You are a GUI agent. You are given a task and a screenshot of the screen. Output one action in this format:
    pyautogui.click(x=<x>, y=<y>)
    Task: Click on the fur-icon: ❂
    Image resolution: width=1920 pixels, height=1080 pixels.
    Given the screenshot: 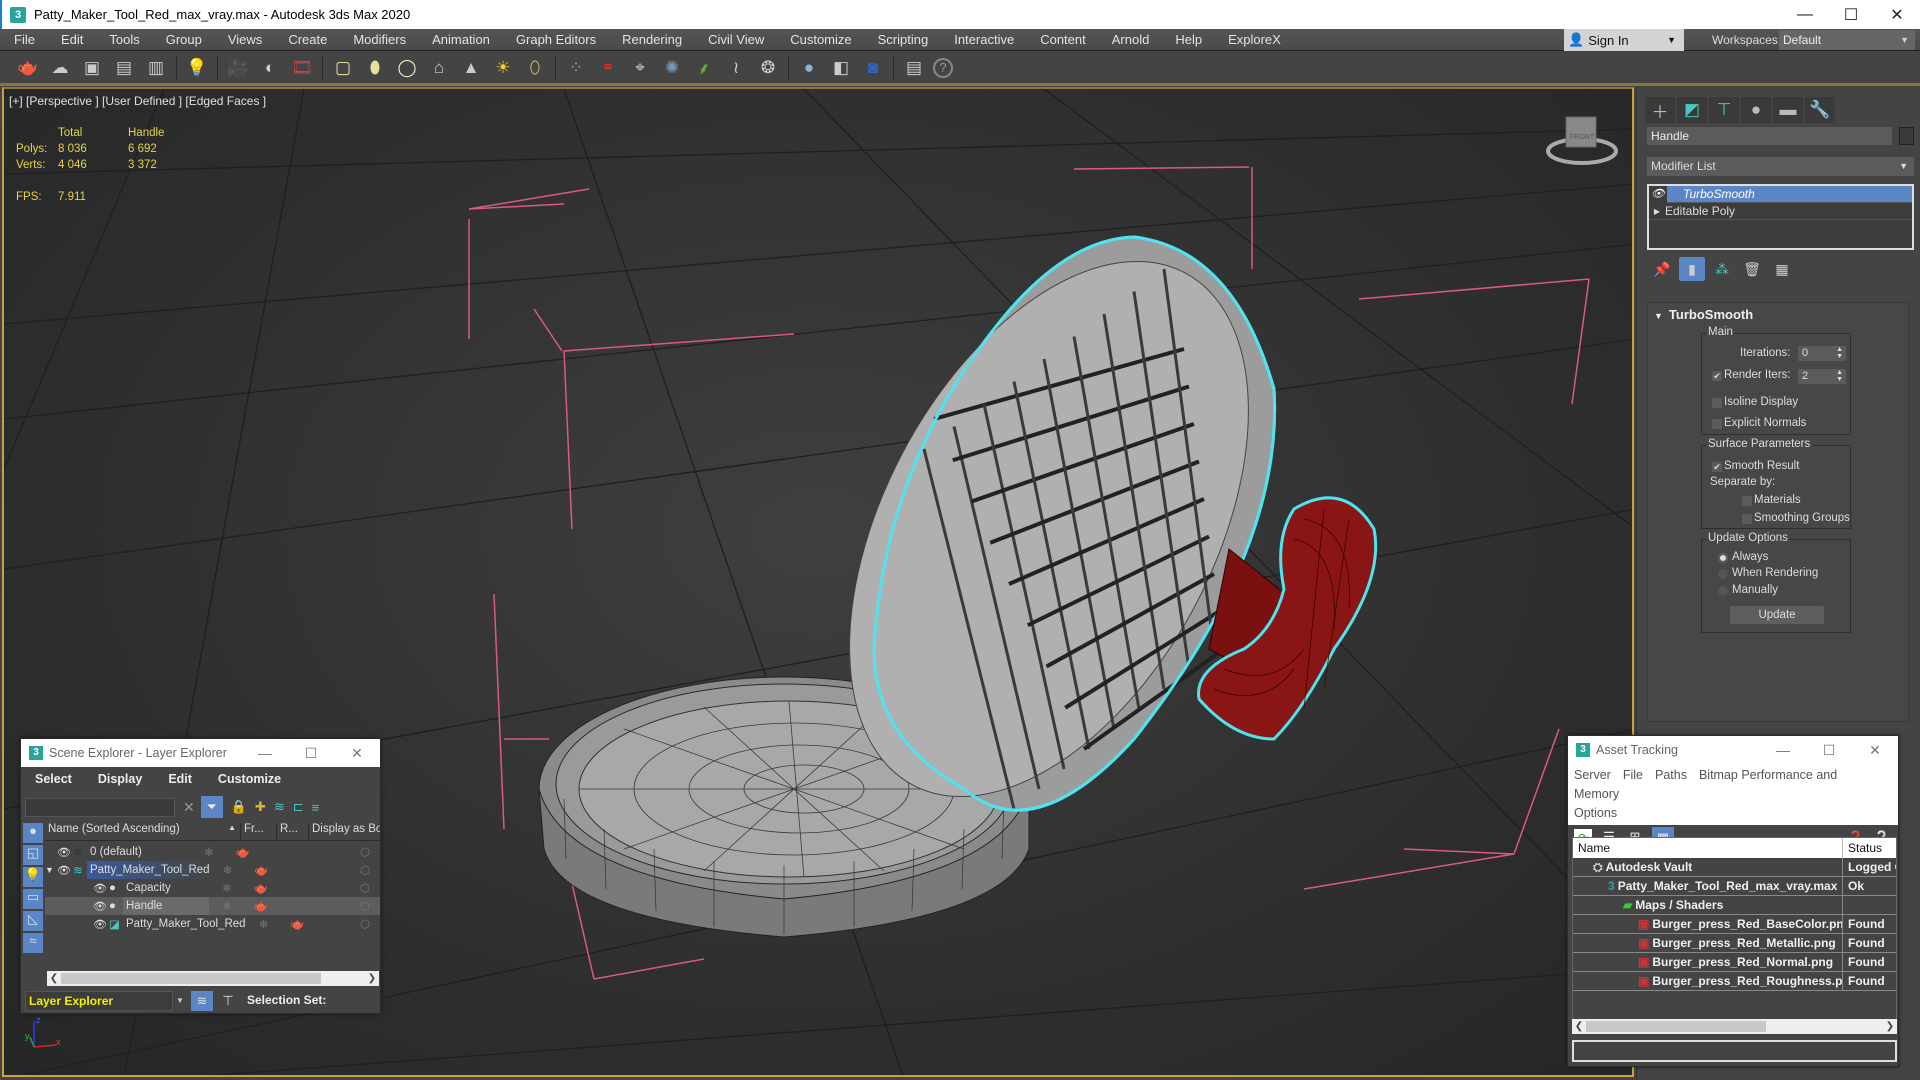 What is the action you would take?
    pyautogui.click(x=768, y=68)
    